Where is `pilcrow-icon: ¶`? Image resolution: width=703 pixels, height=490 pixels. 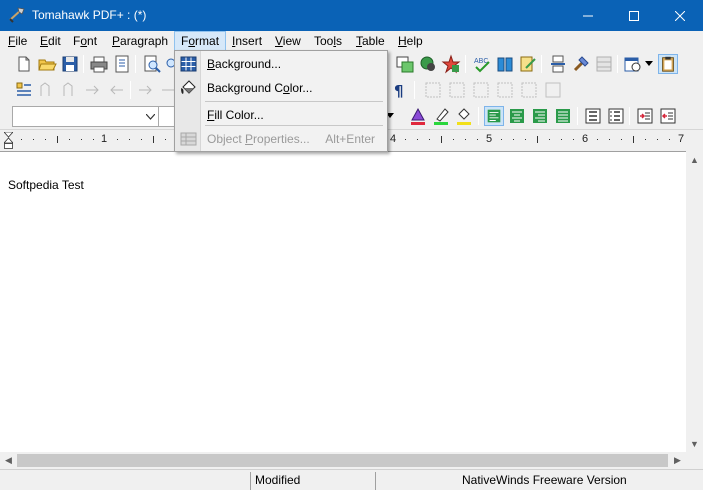
pilcrow-icon: ¶ is located at coordinates (400, 90).